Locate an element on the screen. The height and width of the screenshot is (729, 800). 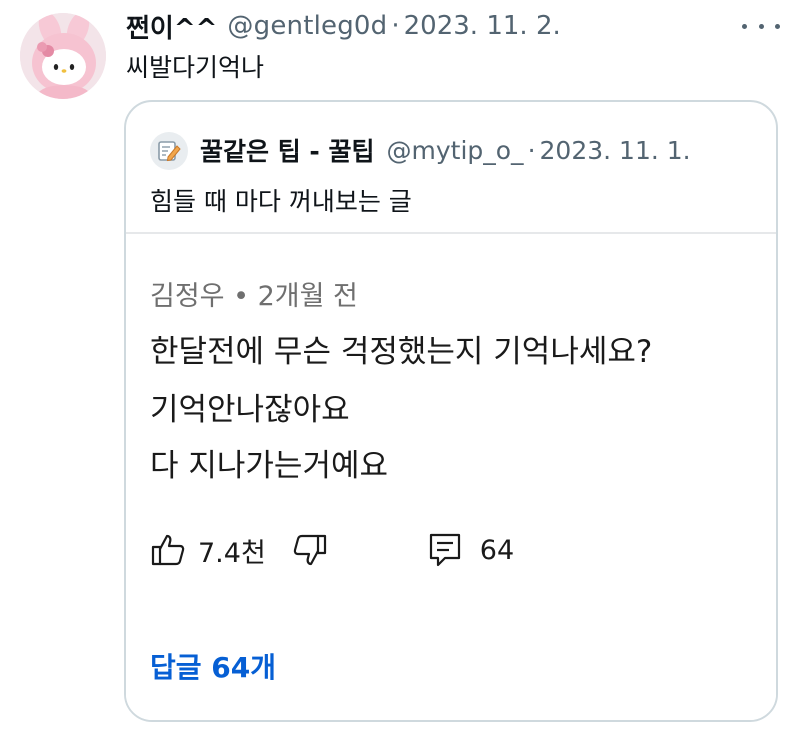
quoted-tweet-text: 힘들 때 마다 꺼내보는 글 is located at coordinates (281, 201).